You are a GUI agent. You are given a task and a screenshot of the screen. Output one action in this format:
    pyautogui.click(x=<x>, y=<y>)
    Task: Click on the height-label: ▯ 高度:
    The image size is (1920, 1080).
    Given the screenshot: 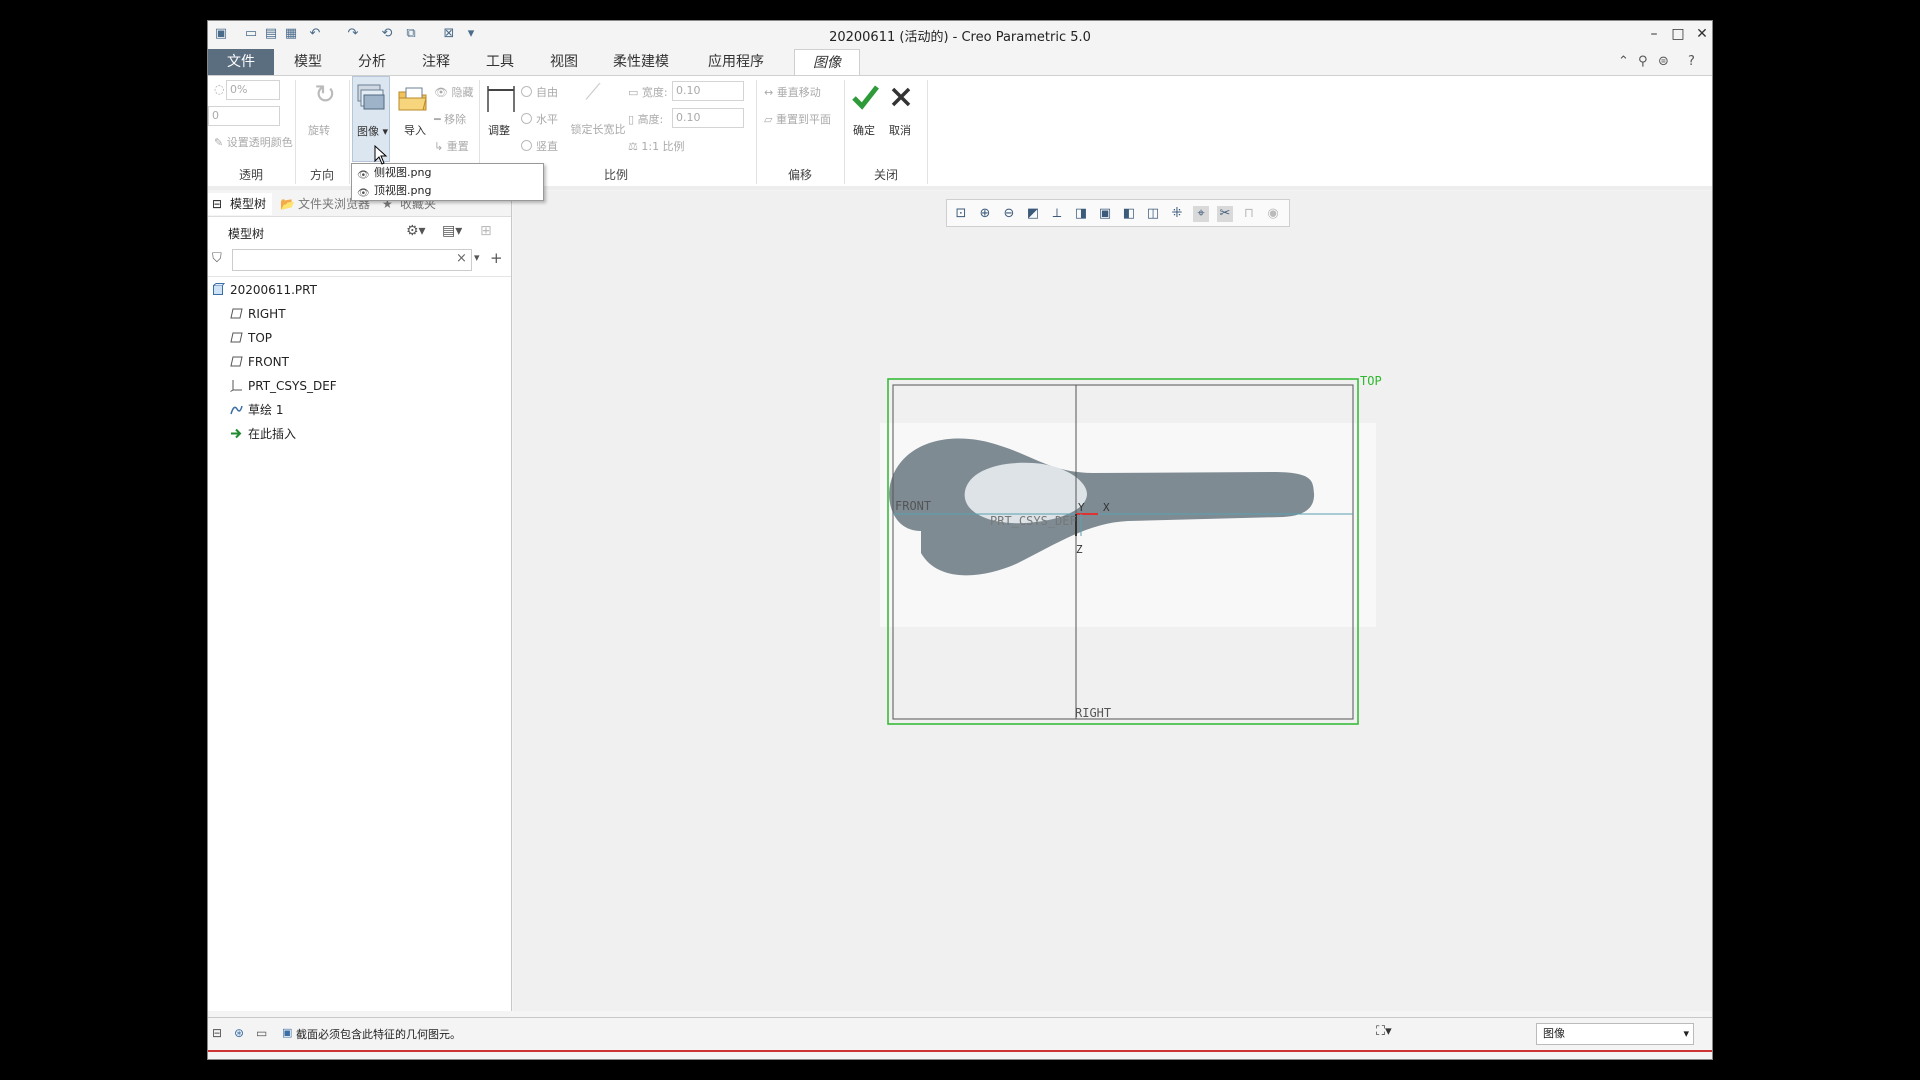 What is the action you would take?
    pyautogui.click(x=646, y=119)
    